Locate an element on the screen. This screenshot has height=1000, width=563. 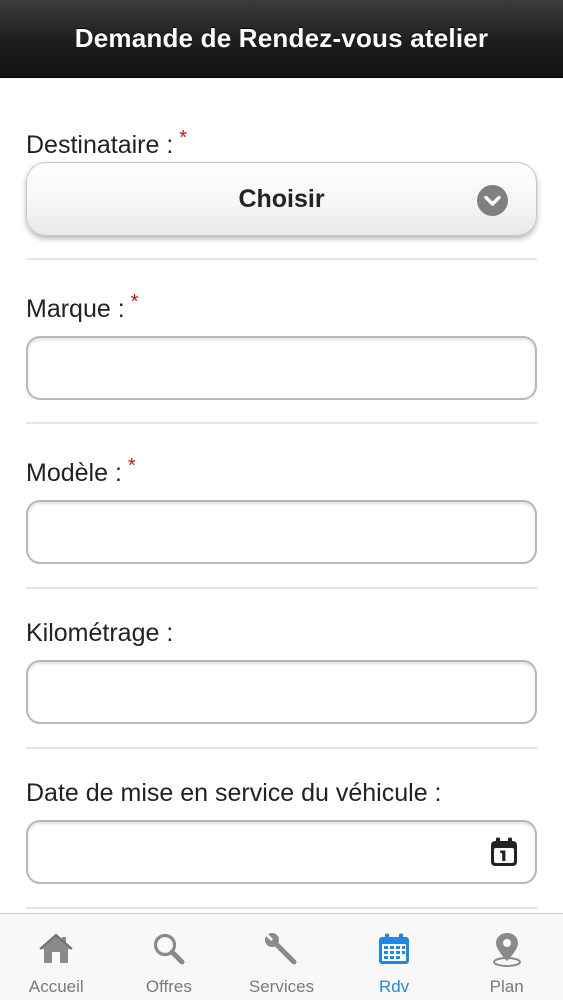
header-bar: Demande de Rendez-vous atelier is located at coordinates (281, 39).